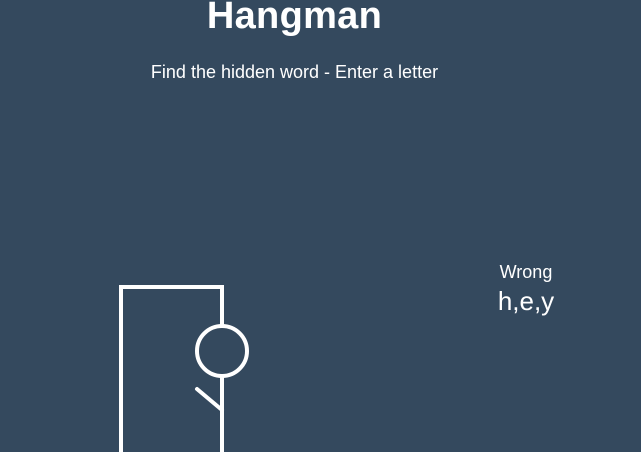  What do you see at coordinates (184, 368) in the screenshot?
I see `hangman-figure` at bounding box center [184, 368].